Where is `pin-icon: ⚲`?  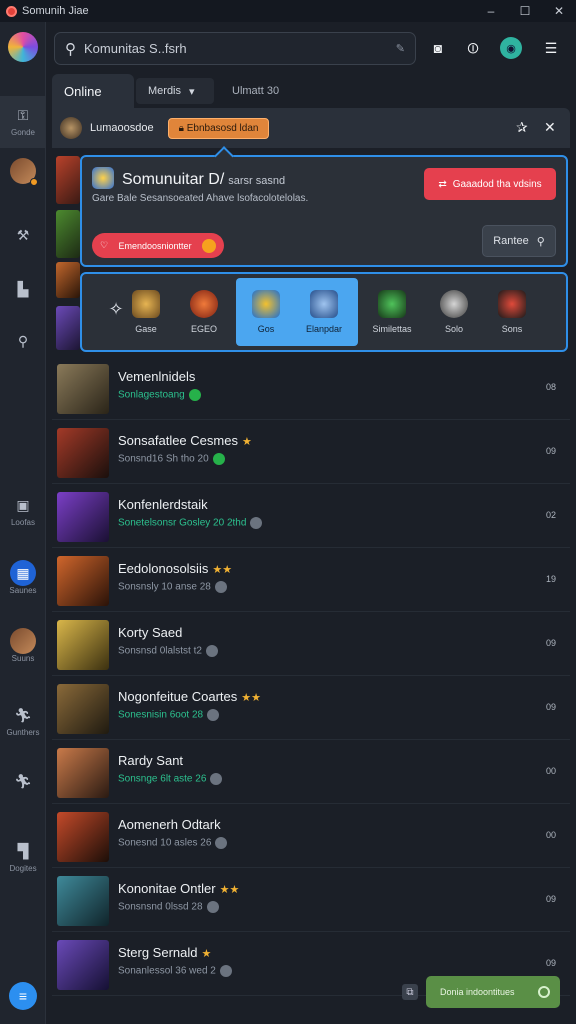 pin-icon: ⚲ is located at coordinates (23, 340).